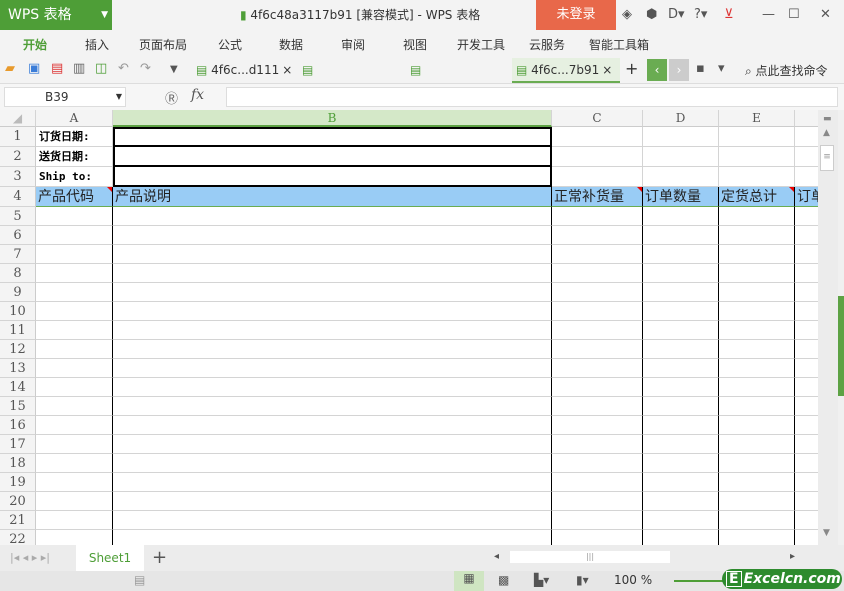 The width and height of the screenshot is (844, 591). Describe the element at coordinates (145, 68) in the screenshot. I see `redo-icon: ↷` at that location.